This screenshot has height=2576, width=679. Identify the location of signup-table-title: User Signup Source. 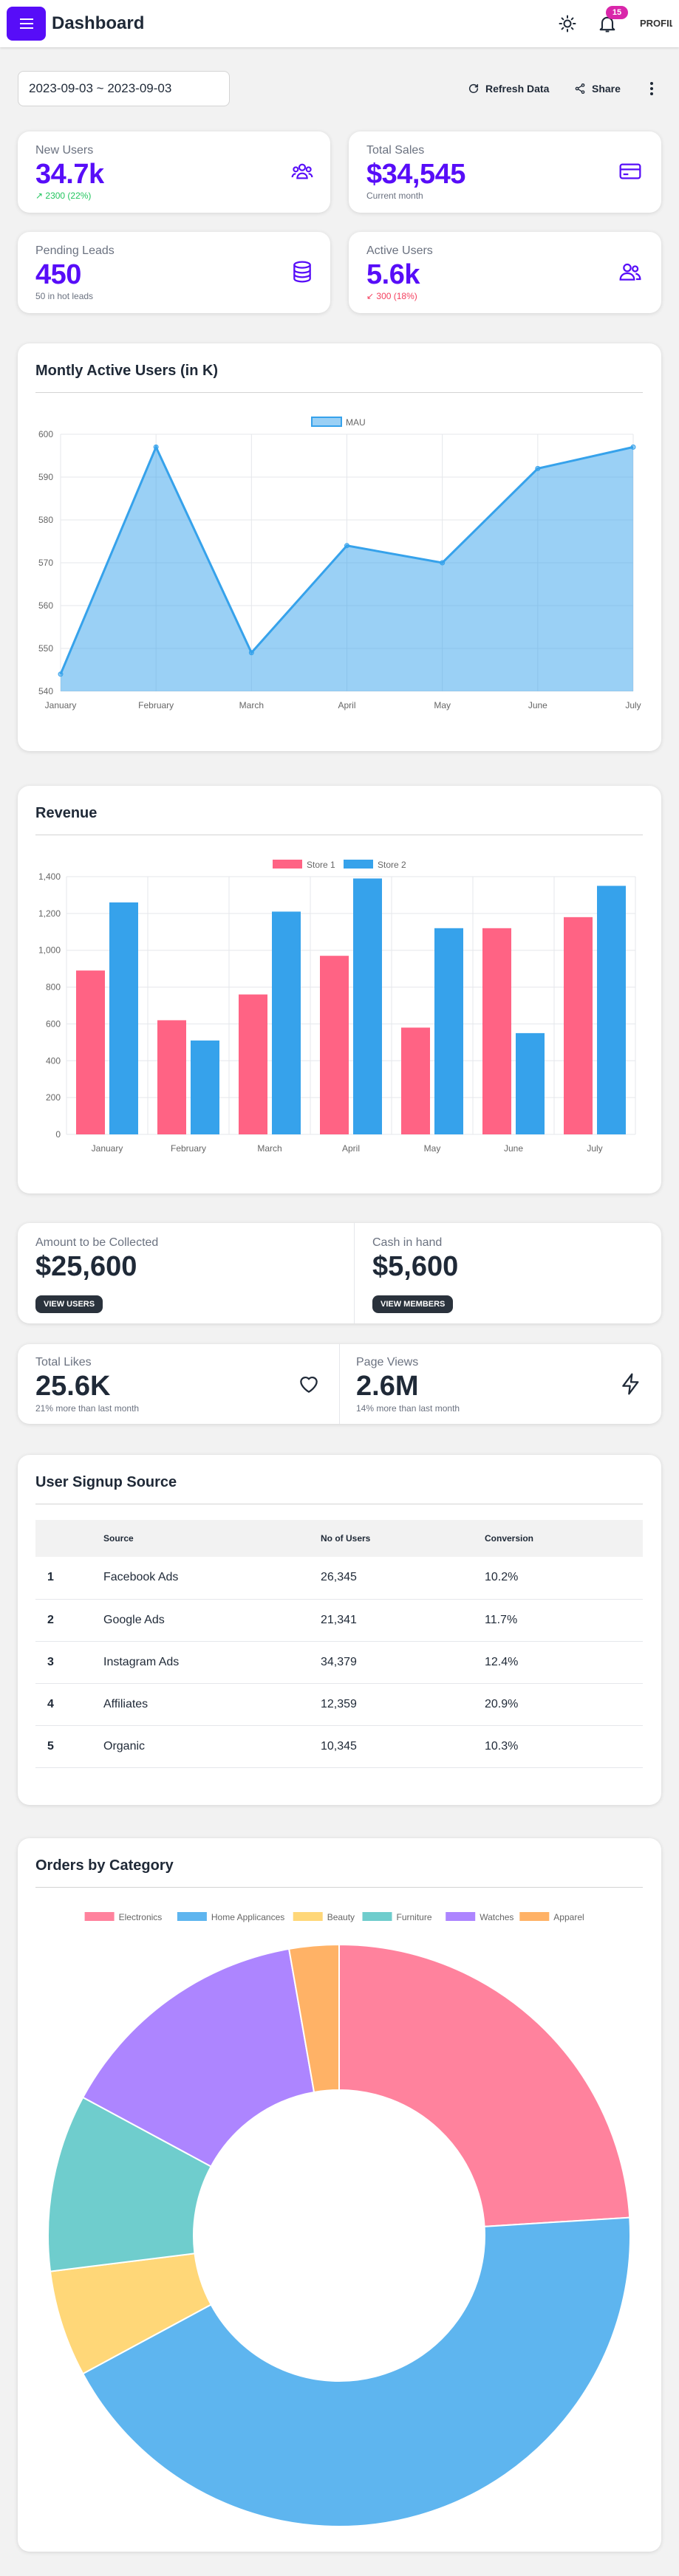
(106, 1482).